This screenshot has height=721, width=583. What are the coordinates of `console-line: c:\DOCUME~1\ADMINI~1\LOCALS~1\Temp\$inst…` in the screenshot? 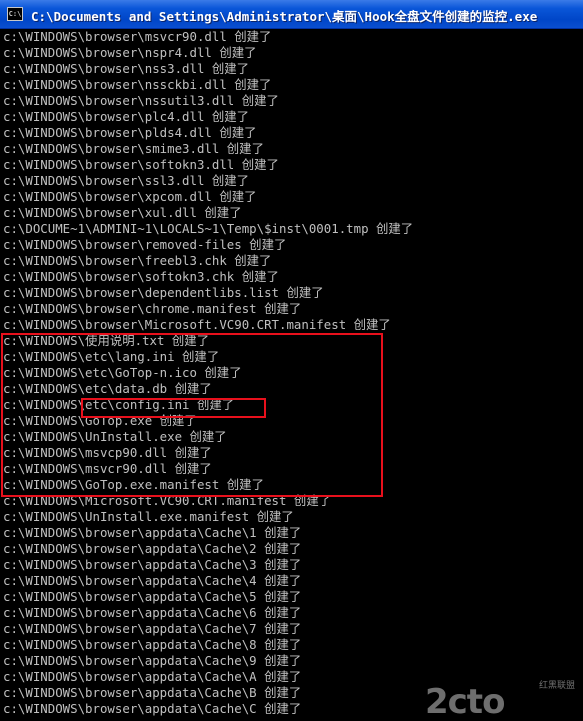 It's located at (208, 228).